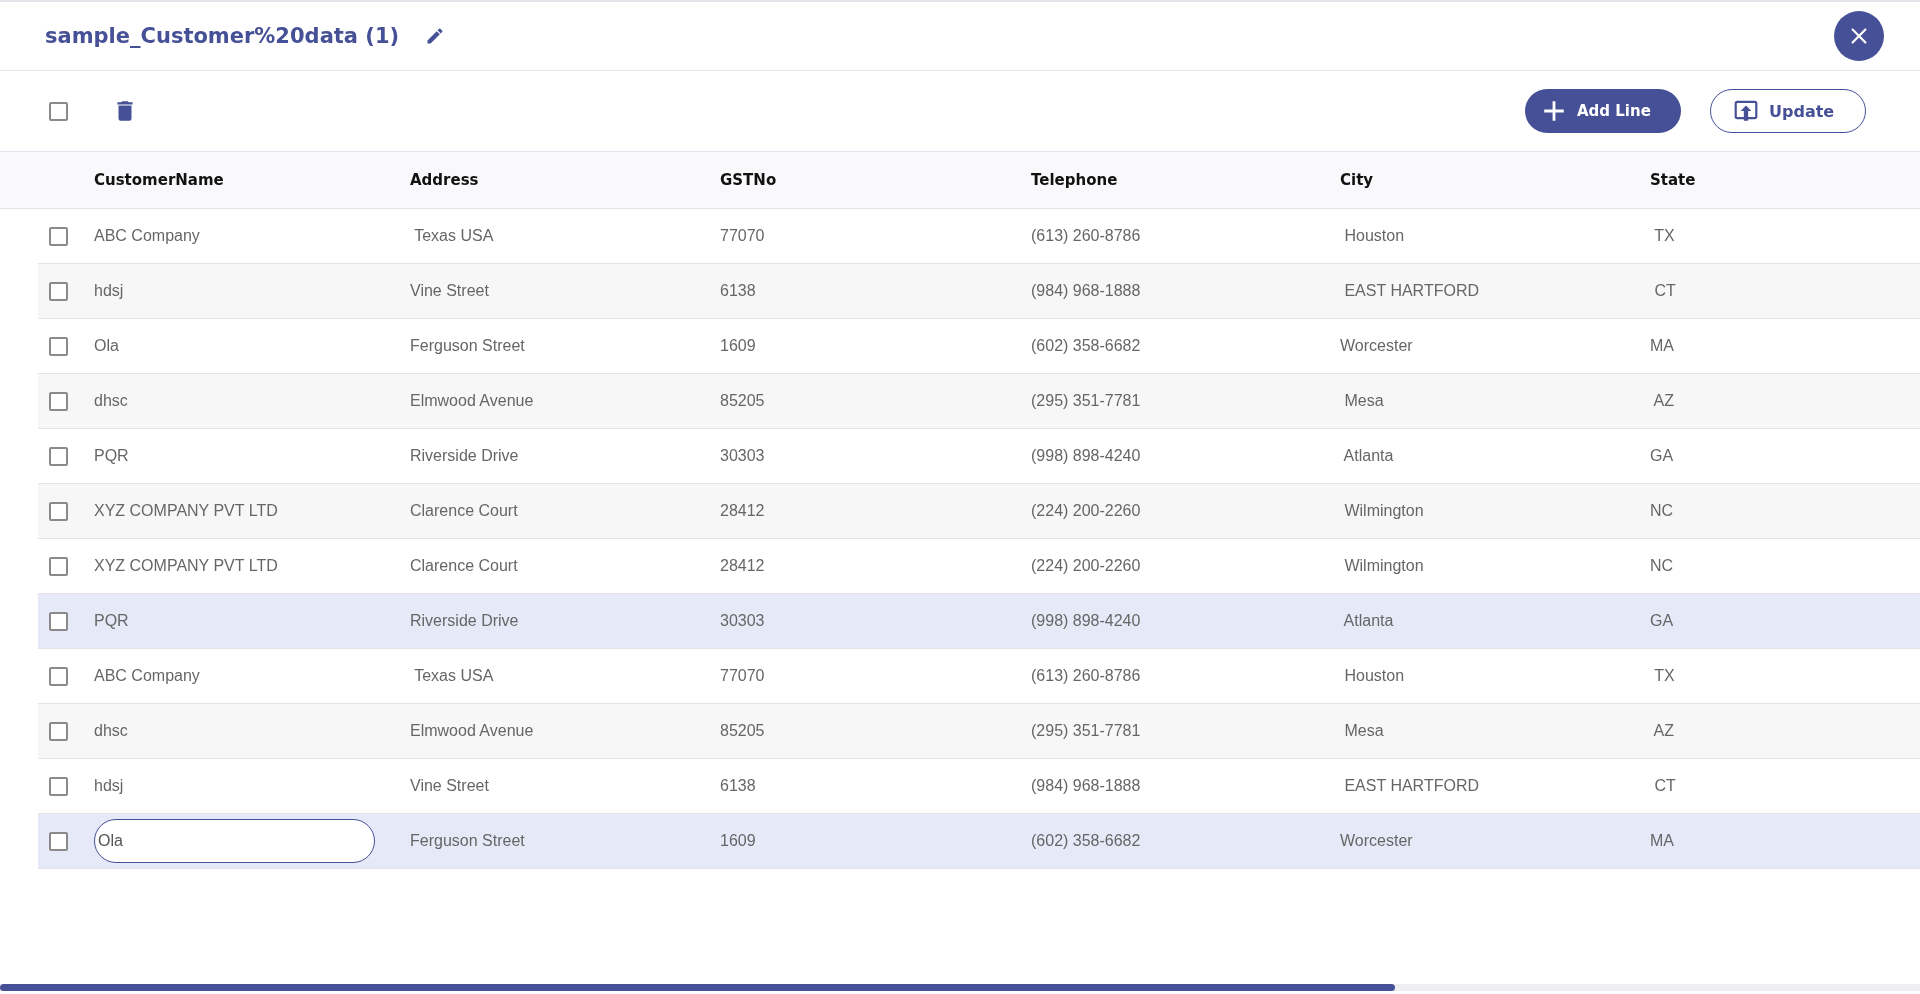 The height and width of the screenshot is (994, 1920). I want to click on column-header: CustomerName, so click(159, 180).